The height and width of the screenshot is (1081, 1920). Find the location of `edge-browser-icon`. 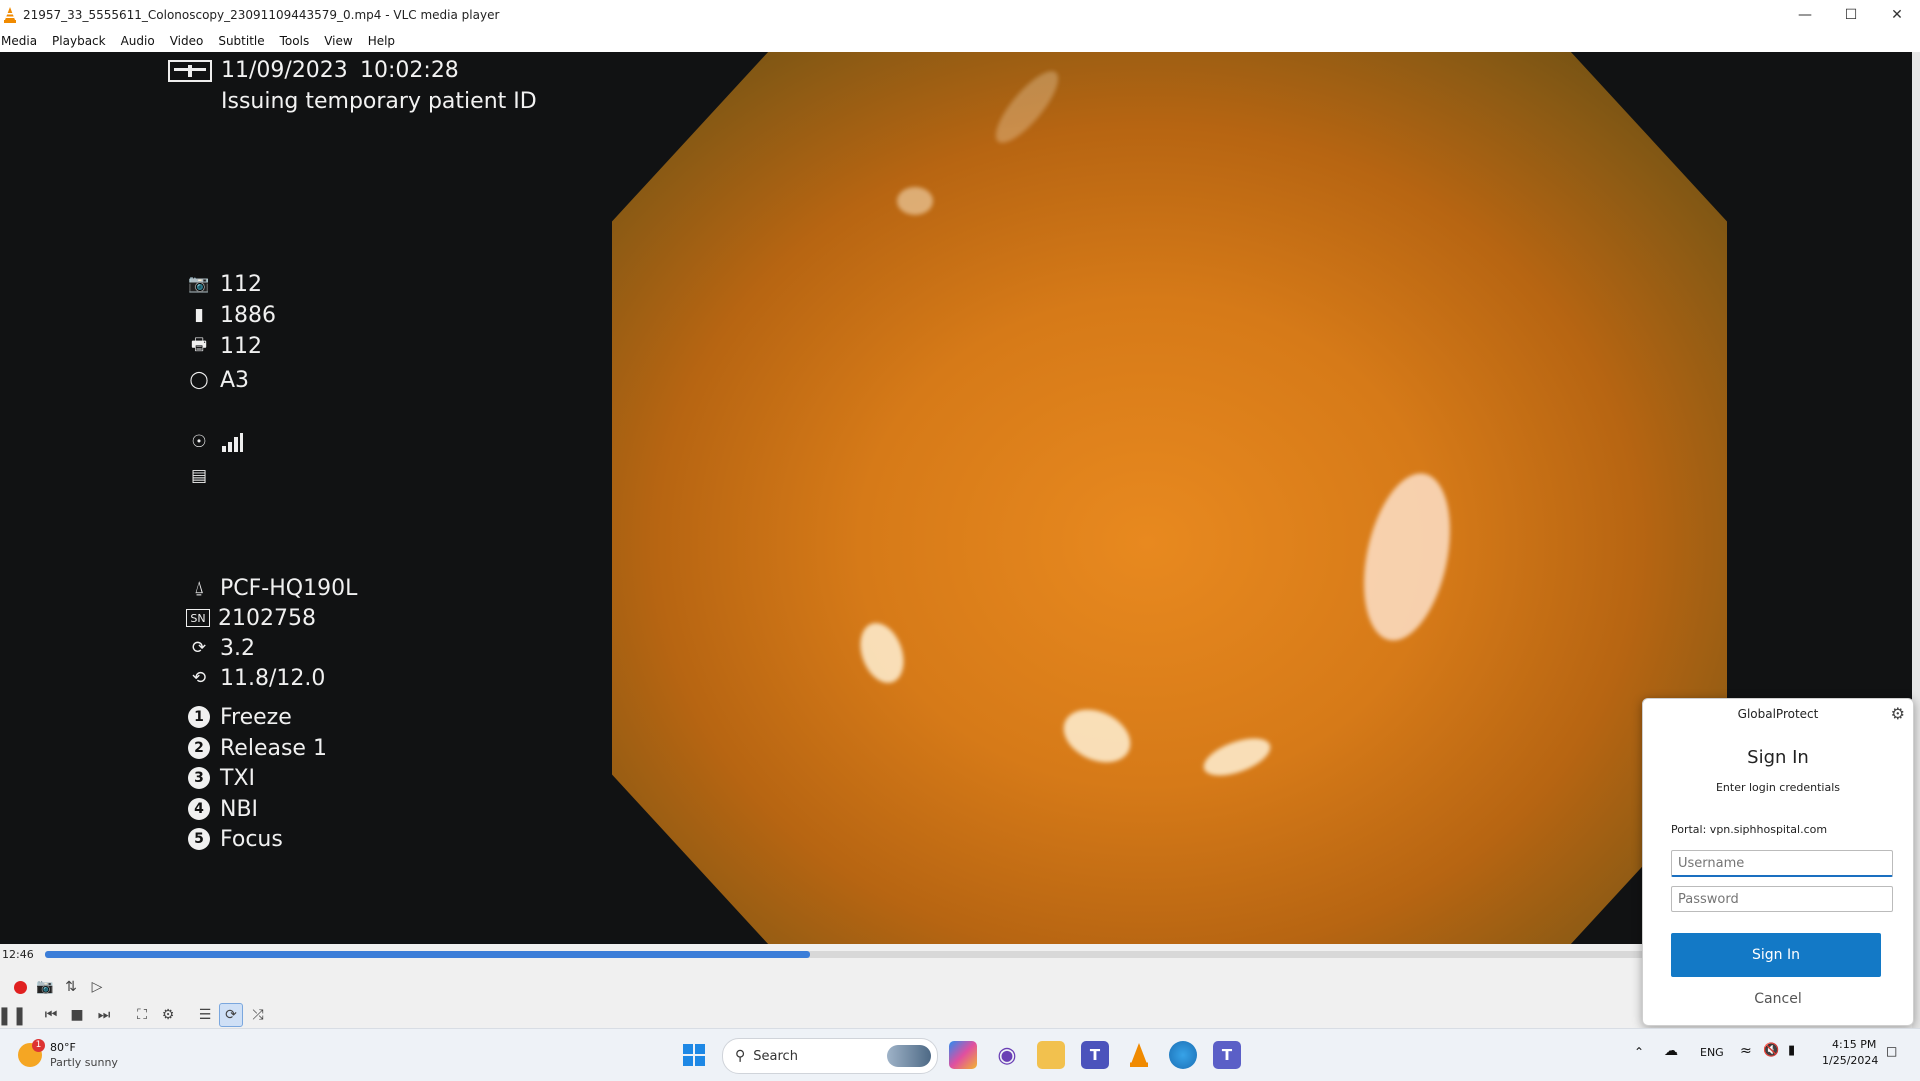

edge-browser-icon is located at coordinates (1183, 1055).